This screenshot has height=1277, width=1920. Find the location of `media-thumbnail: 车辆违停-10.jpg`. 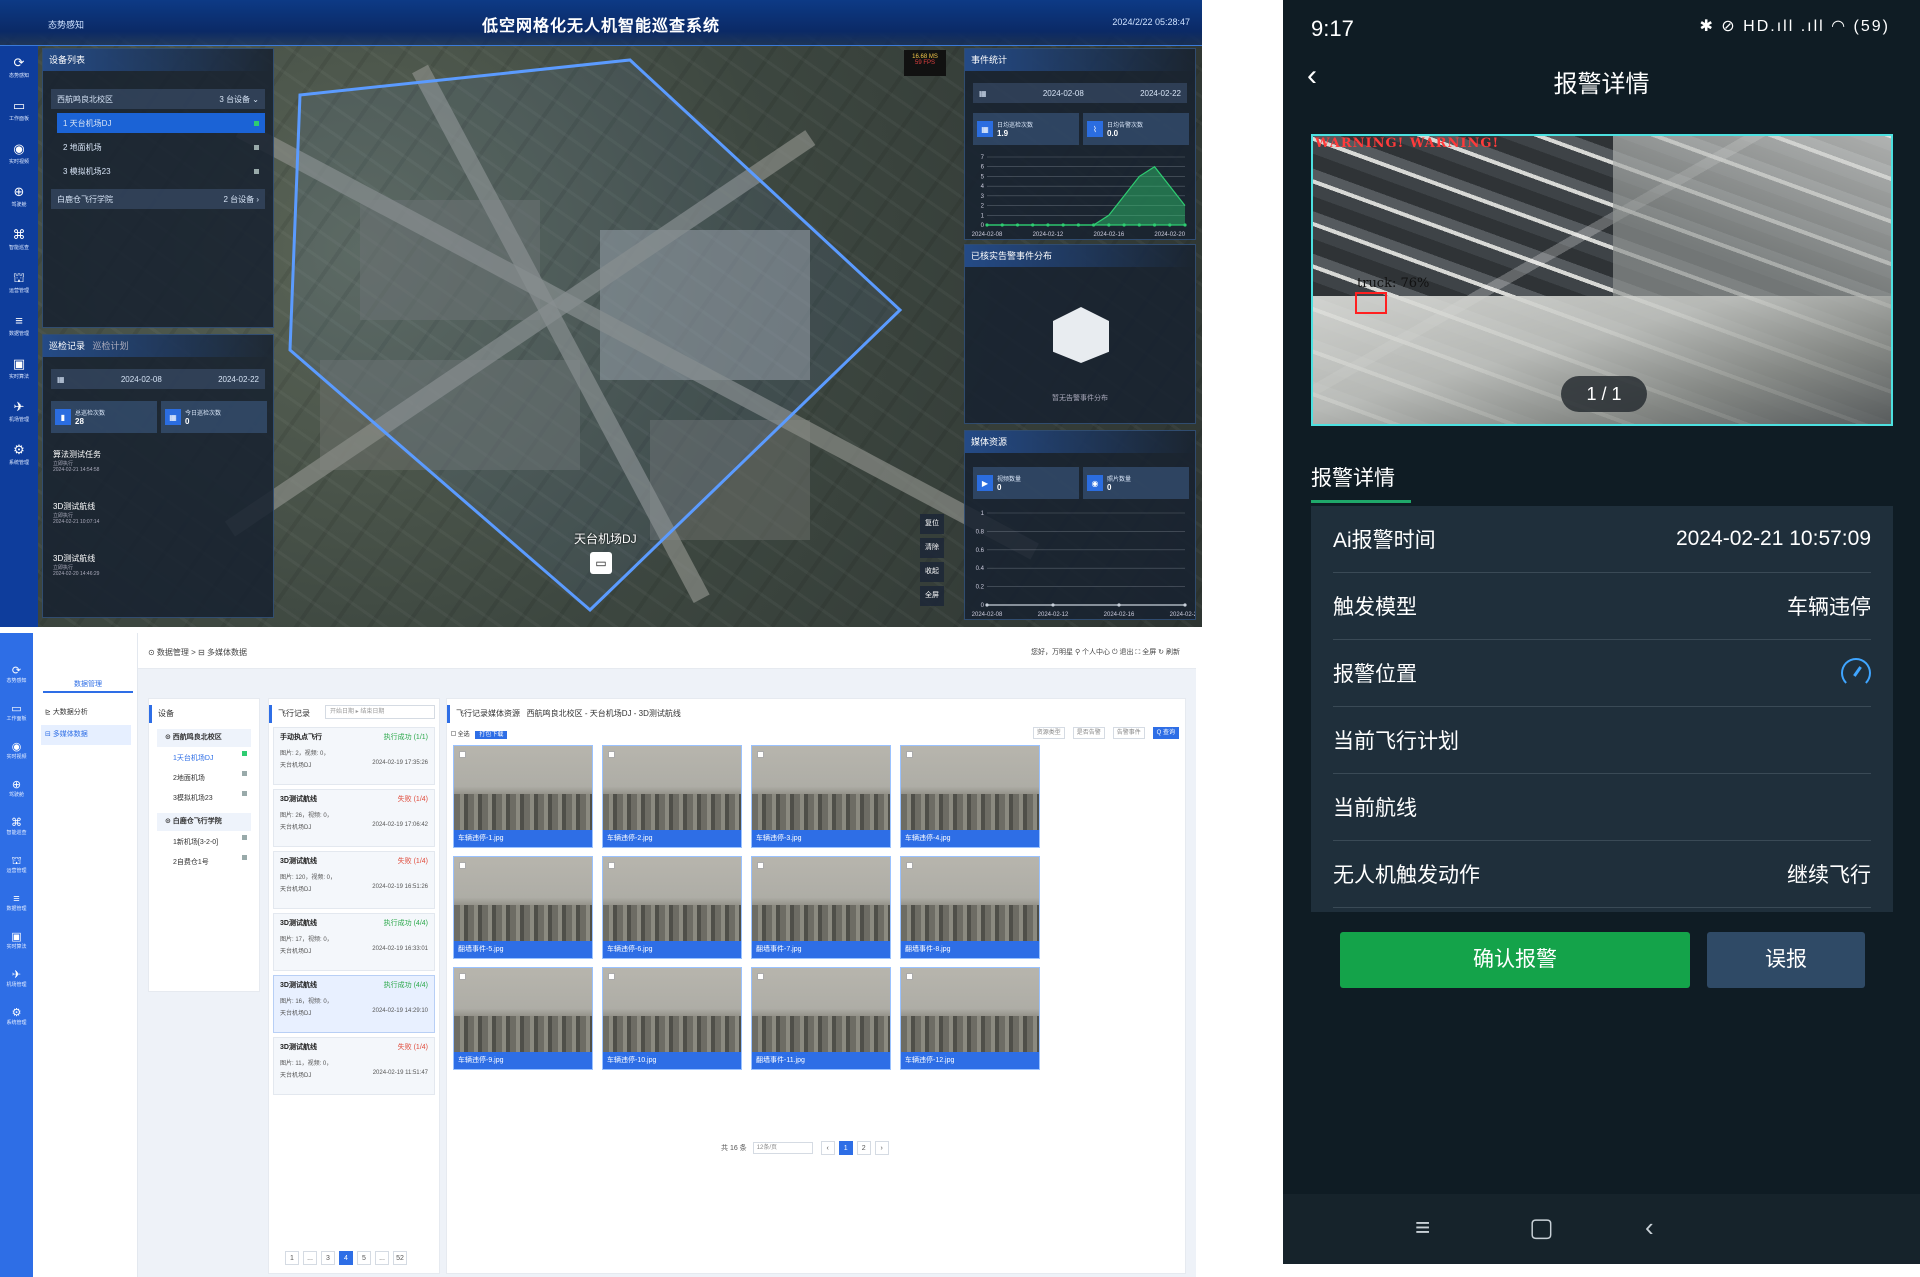

media-thumbnail: 车辆违停-10.jpg is located at coordinates (672, 1018).